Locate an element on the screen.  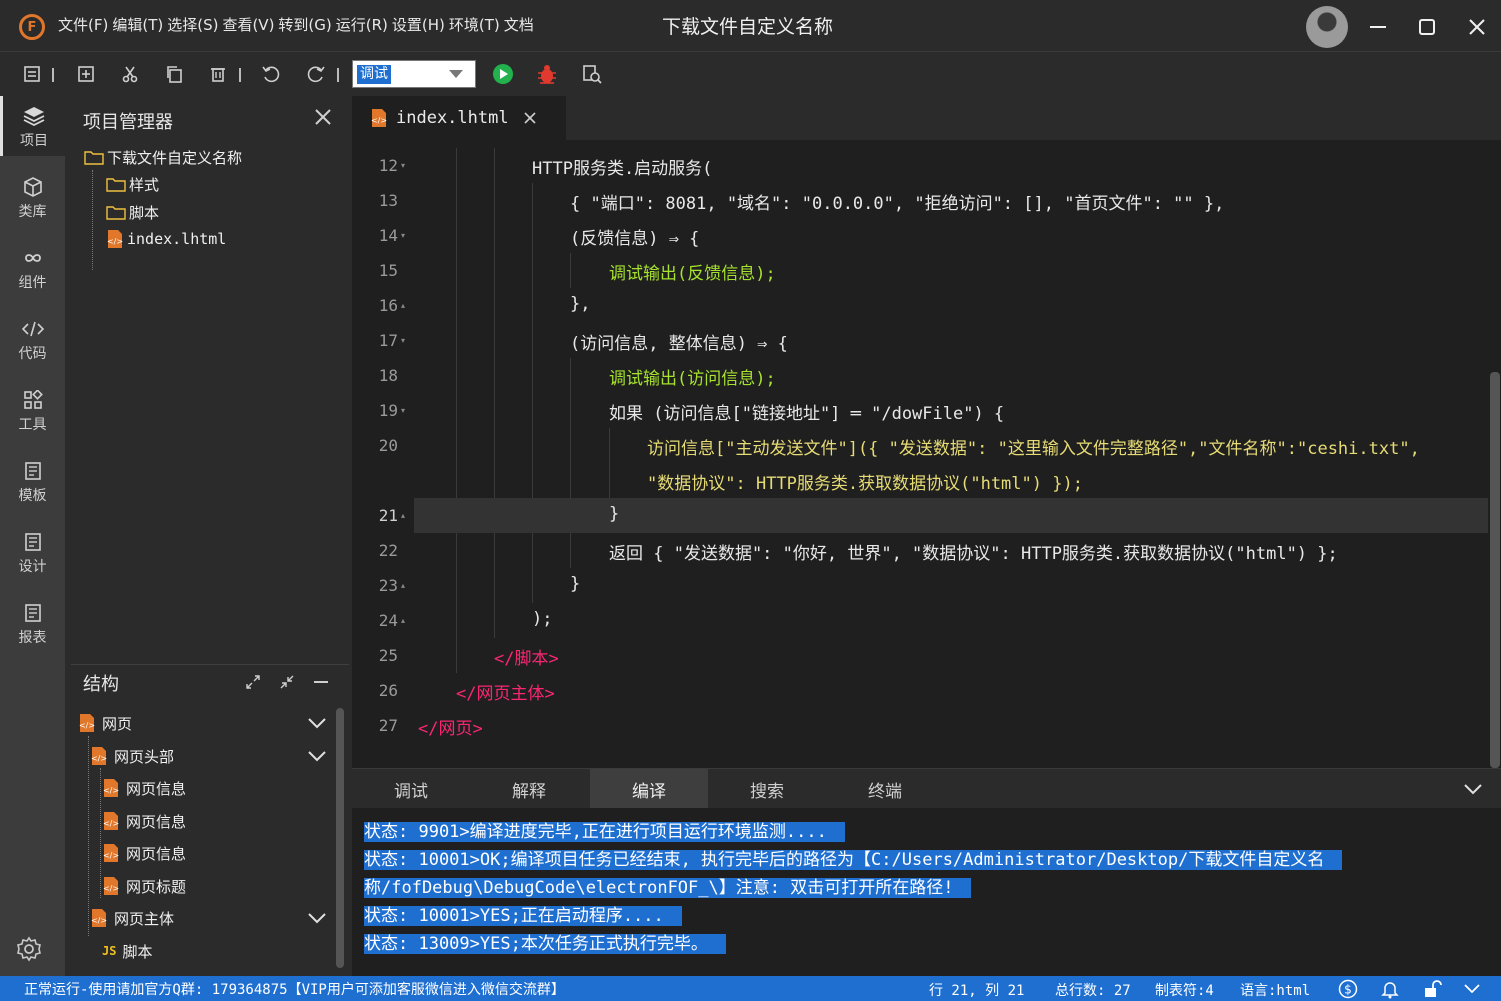
activity-reports: 报表 is located at coordinates (32, 623).